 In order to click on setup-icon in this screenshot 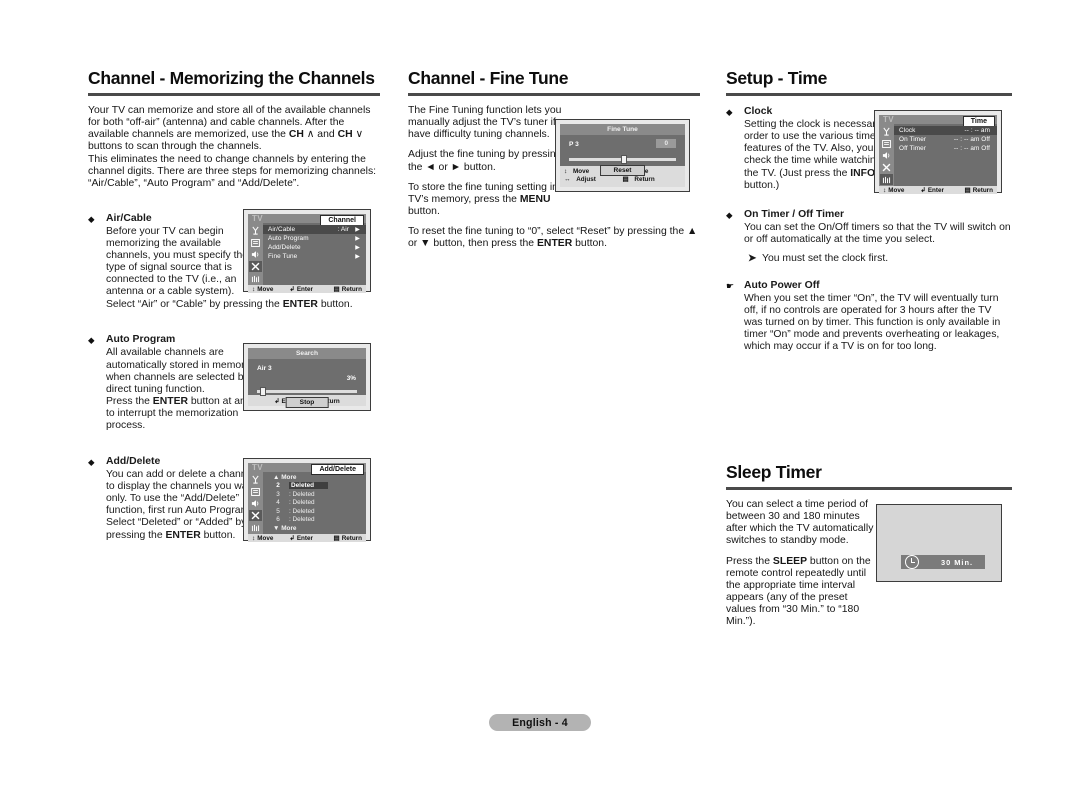, I will do `click(886, 179)`.